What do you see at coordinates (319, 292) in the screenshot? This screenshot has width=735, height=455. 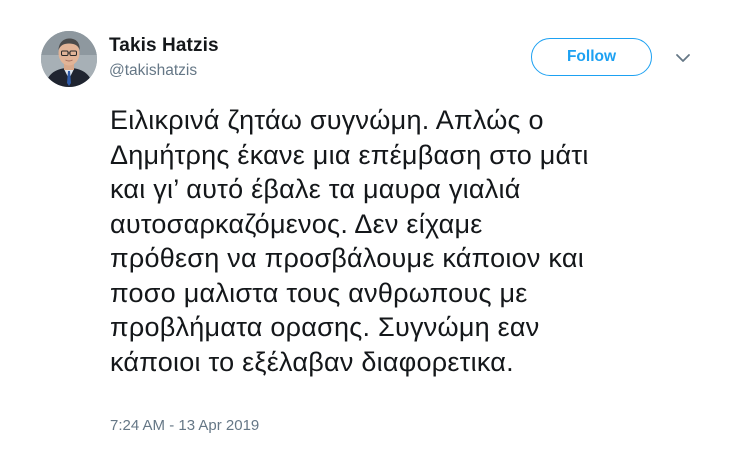 I see `tweet-text-line: ποσο μαλιστα τους ανθρωπους με` at bounding box center [319, 292].